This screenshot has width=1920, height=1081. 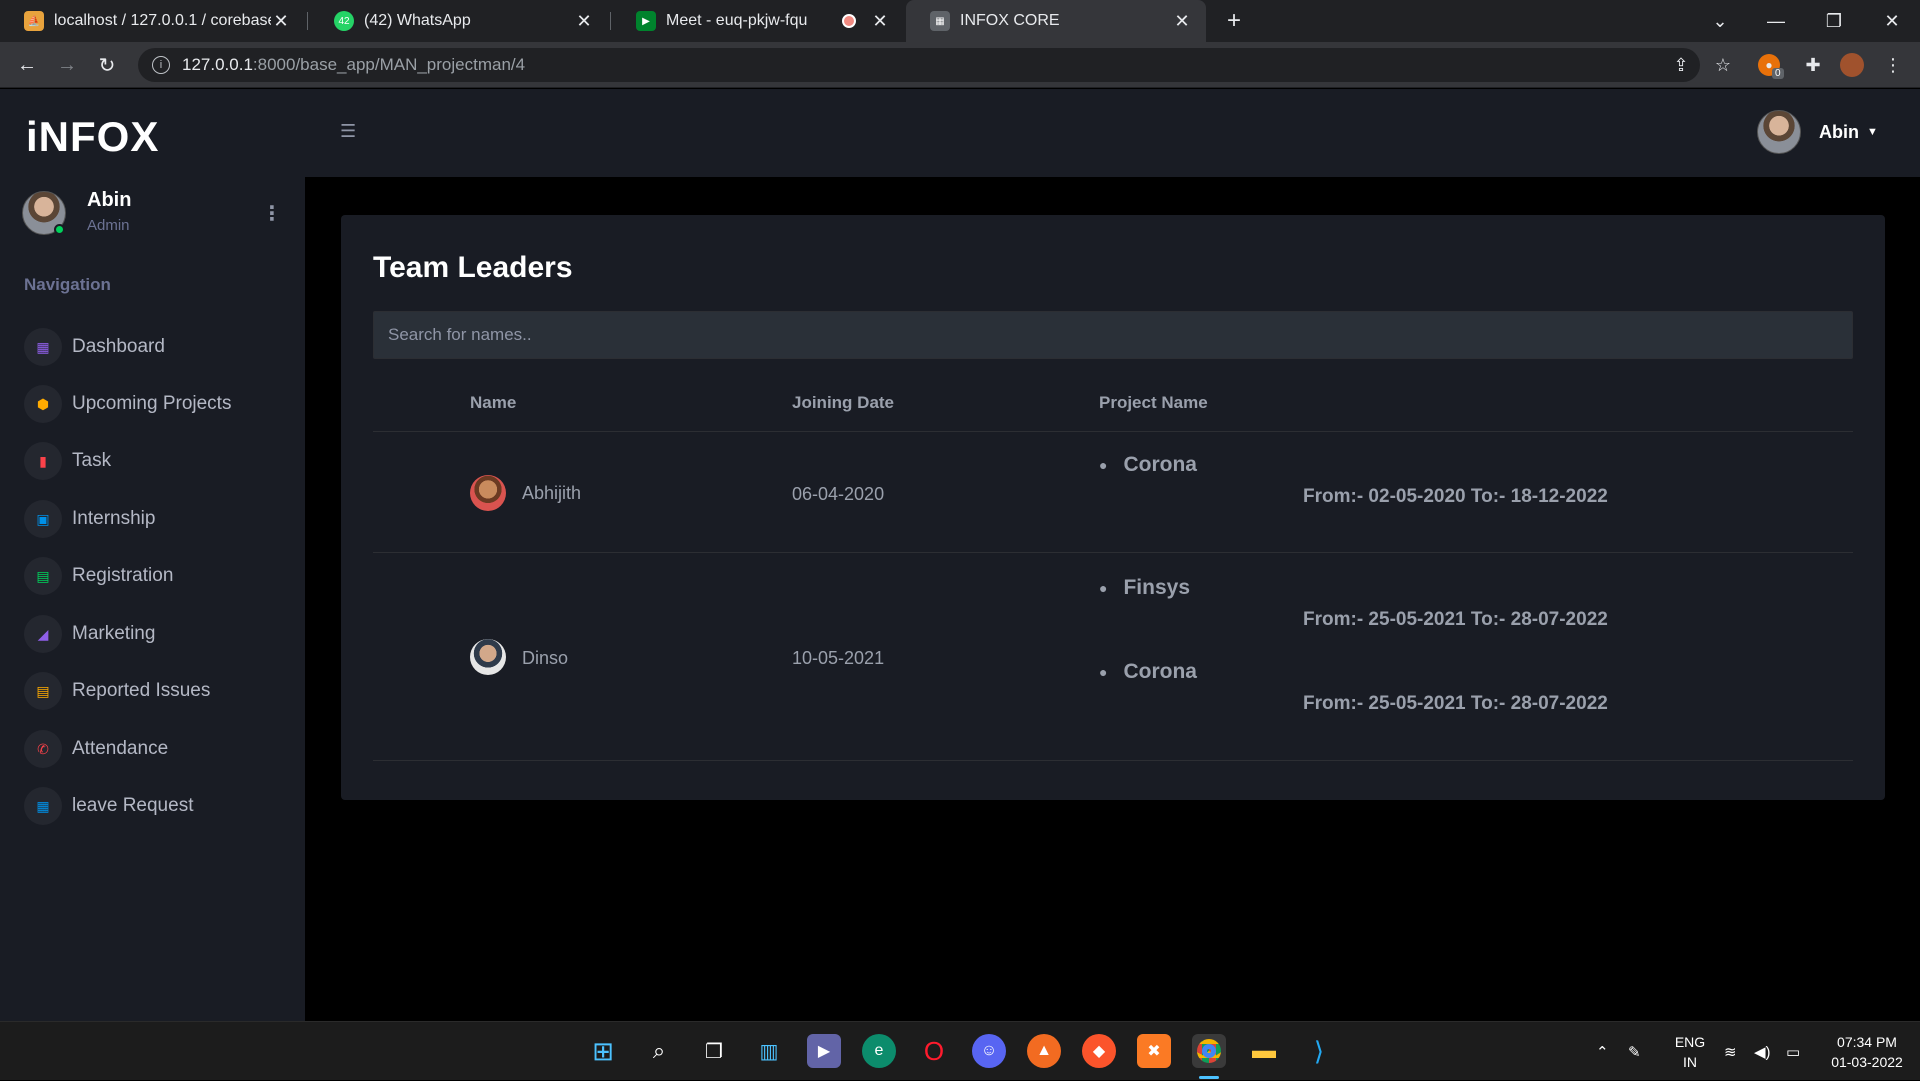 What do you see at coordinates (161, 65) in the screenshot?
I see `site-info-icon: i` at bounding box center [161, 65].